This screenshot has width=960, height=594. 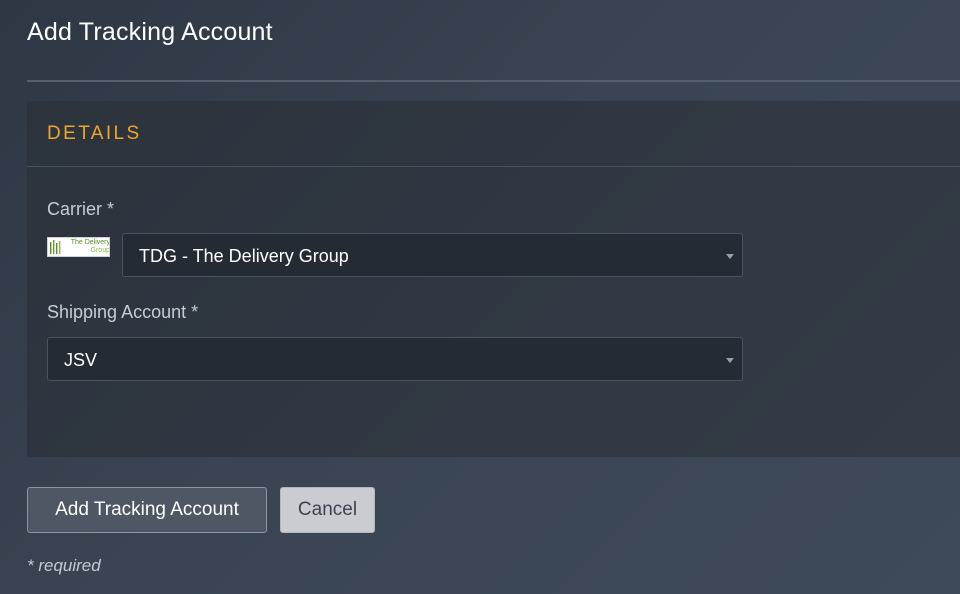 I want to click on carrier-logo: The Delivery Group, so click(x=78, y=247).